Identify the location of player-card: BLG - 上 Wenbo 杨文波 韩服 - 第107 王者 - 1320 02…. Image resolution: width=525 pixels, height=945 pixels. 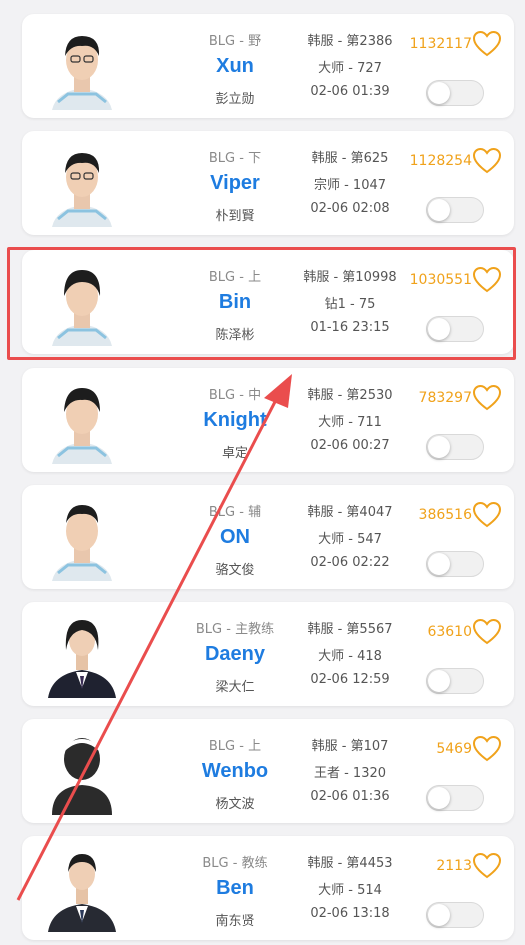
(268, 771).